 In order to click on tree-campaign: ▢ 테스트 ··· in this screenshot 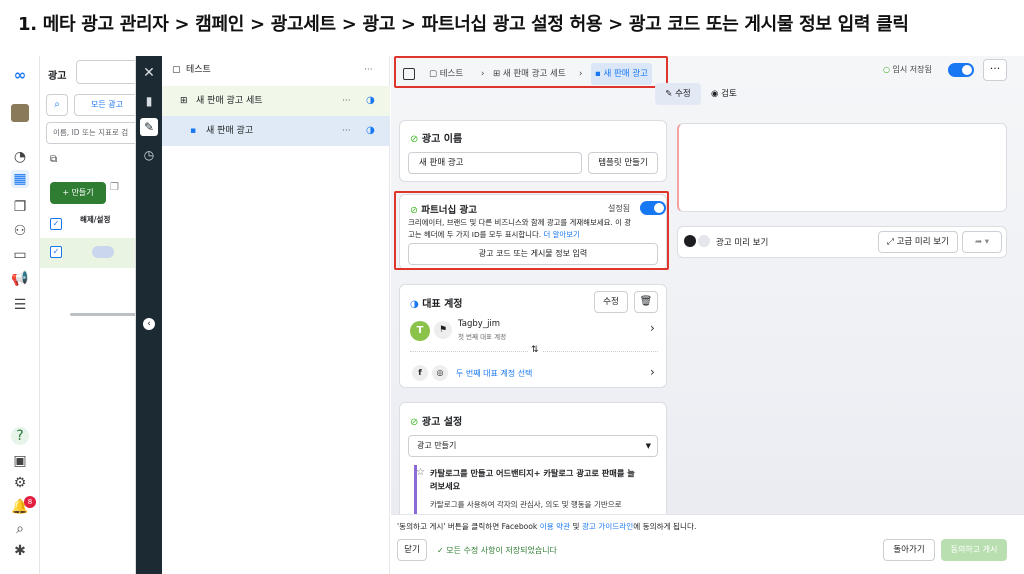, I will do `click(276, 70)`.